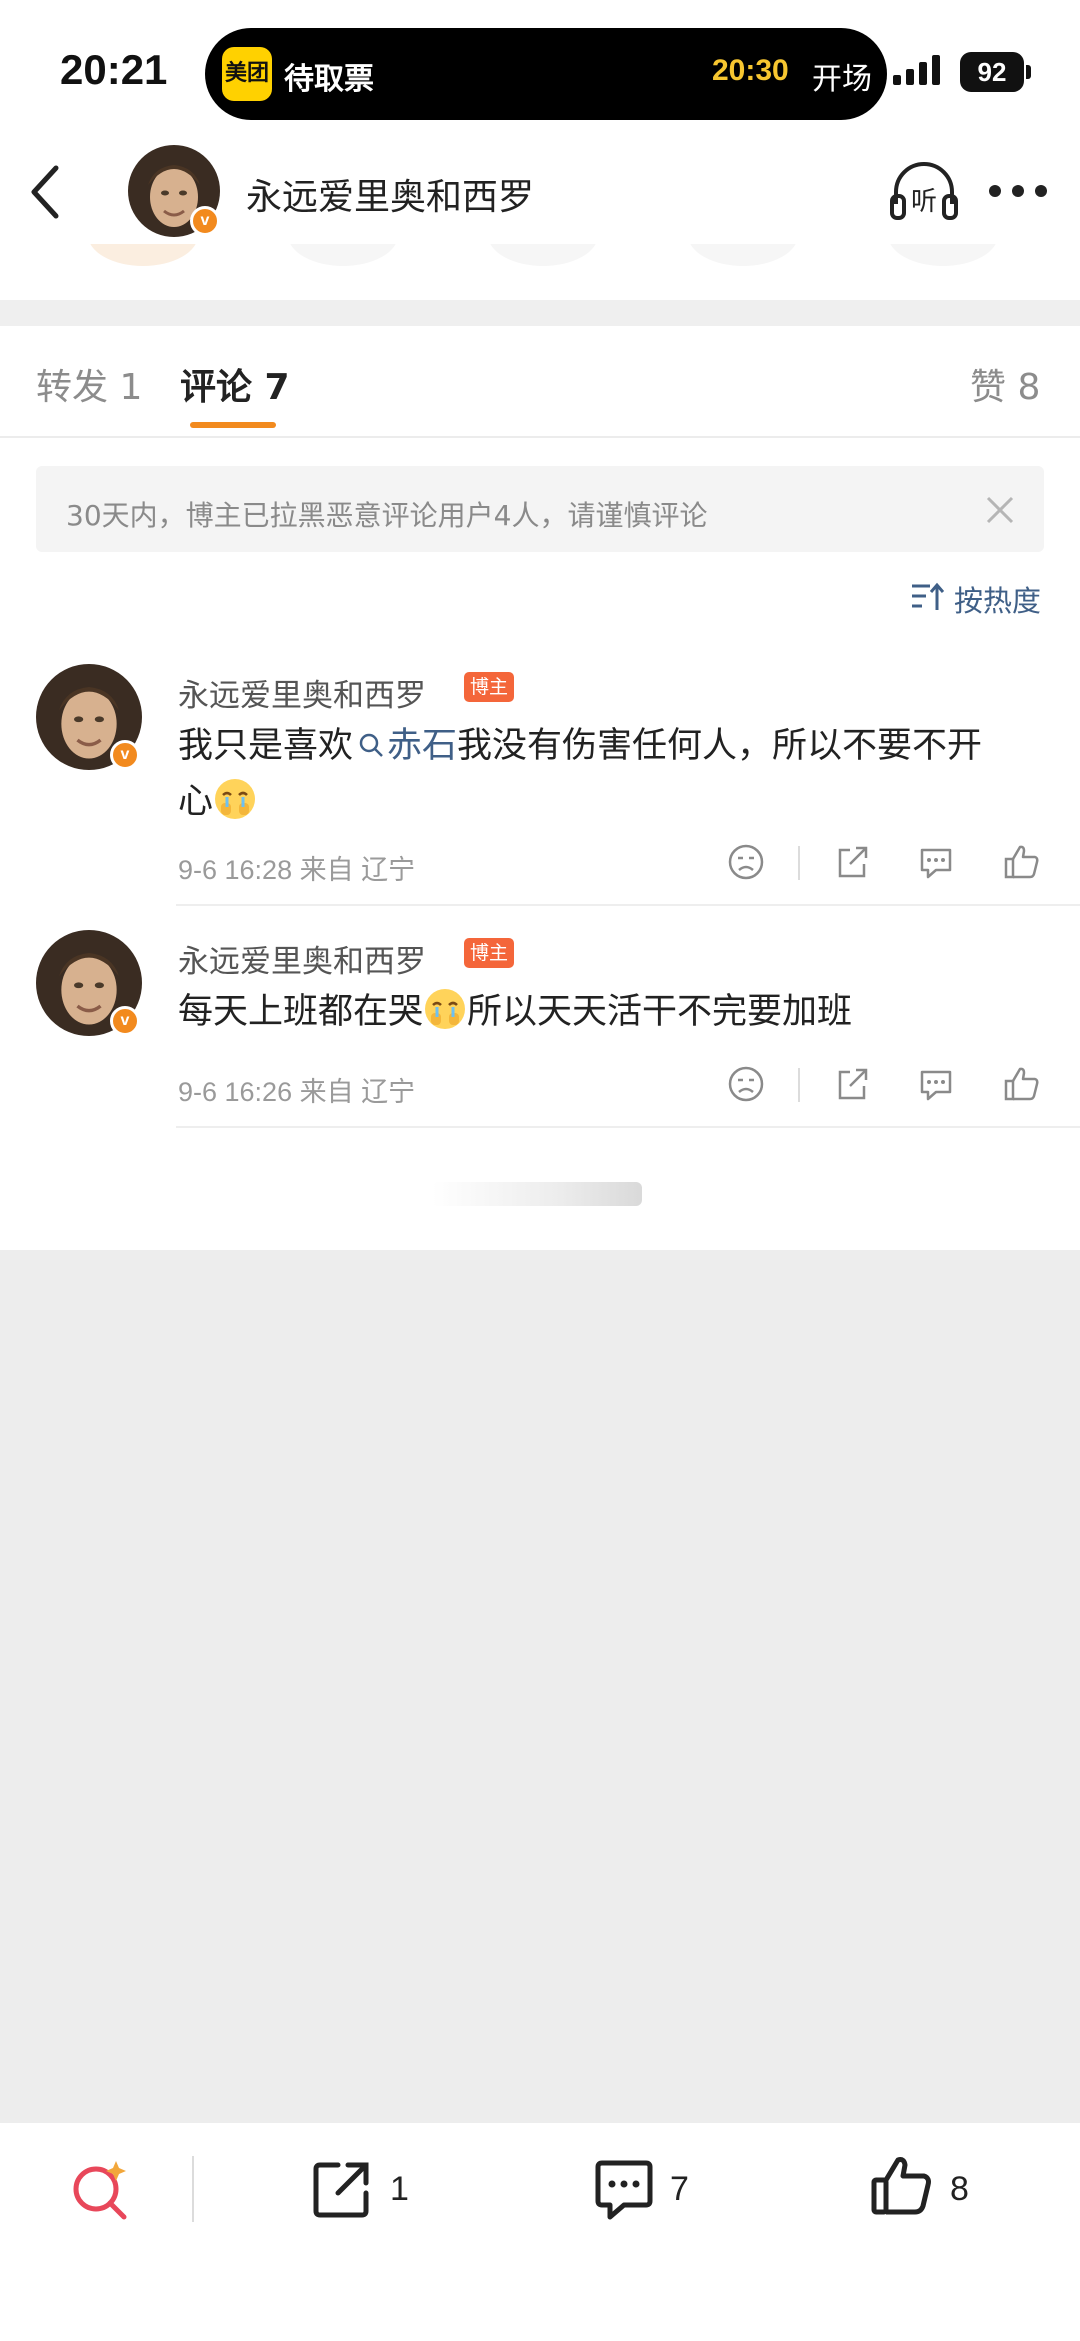 The width and height of the screenshot is (1080, 2341). Describe the element at coordinates (998, 601) in the screenshot. I see `sort-label: 按热度` at that location.